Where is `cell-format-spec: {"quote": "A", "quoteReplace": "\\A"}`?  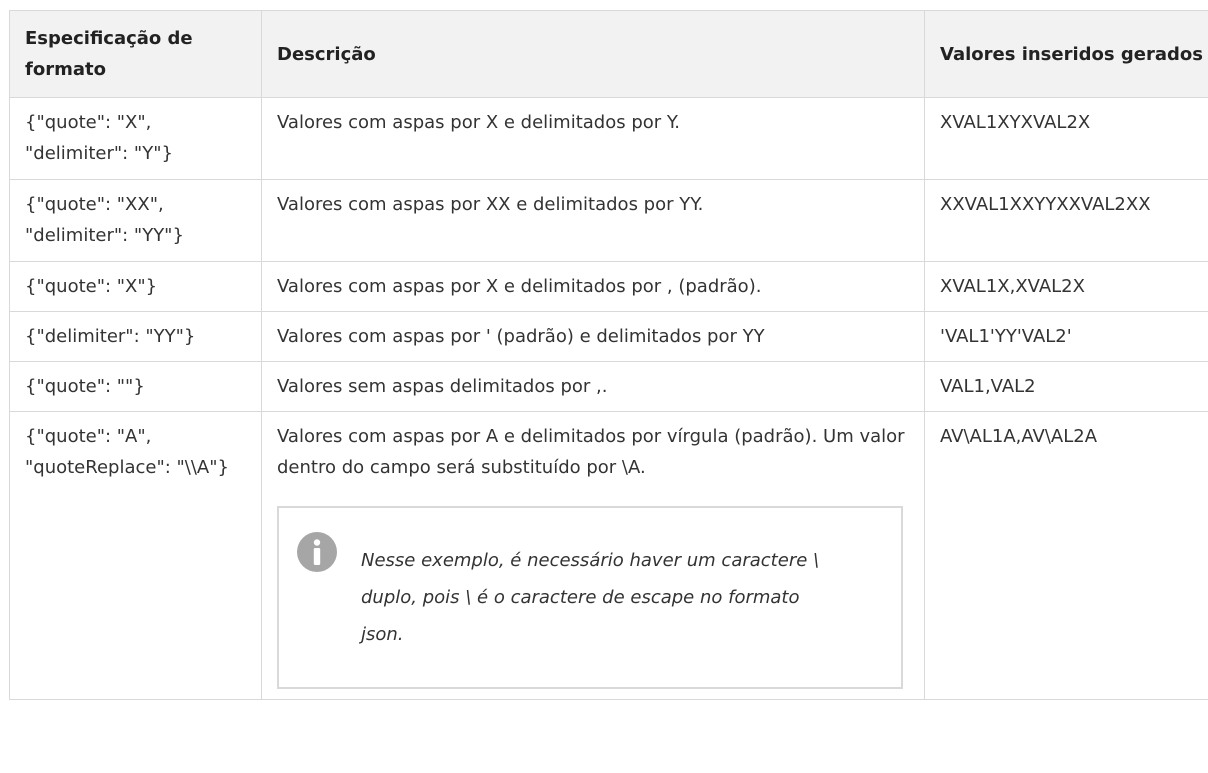
cell-format-spec: {"quote": "A", "quoteReplace": "\\A"} is located at coordinates (135, 555).